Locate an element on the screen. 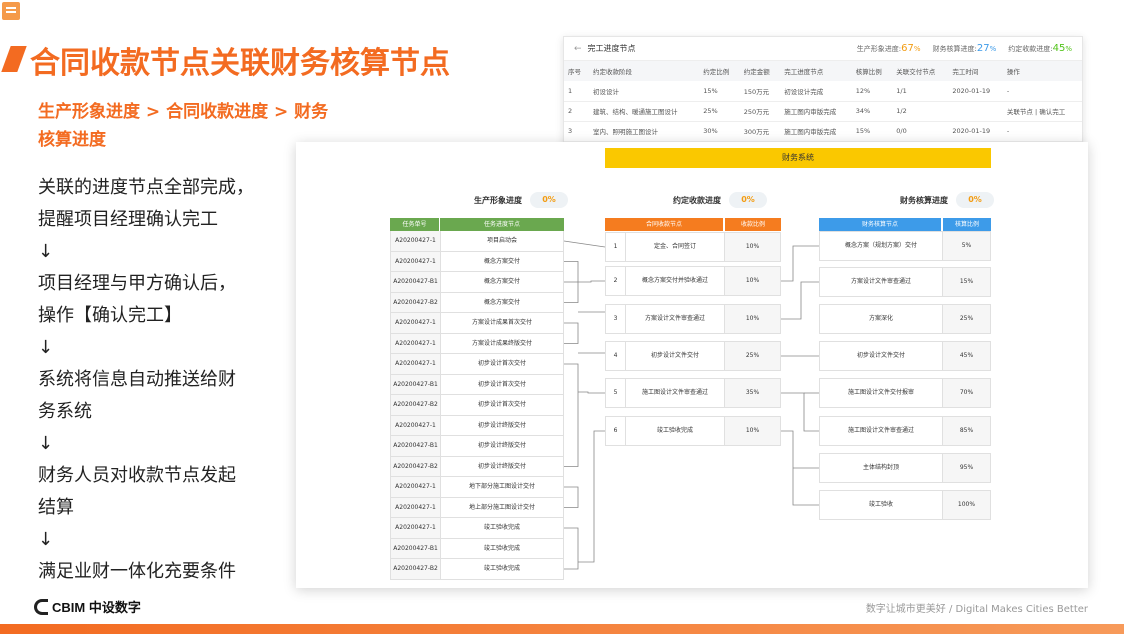  finance-node-row: 竣工验收 100% is located at coordinates (905, 505).